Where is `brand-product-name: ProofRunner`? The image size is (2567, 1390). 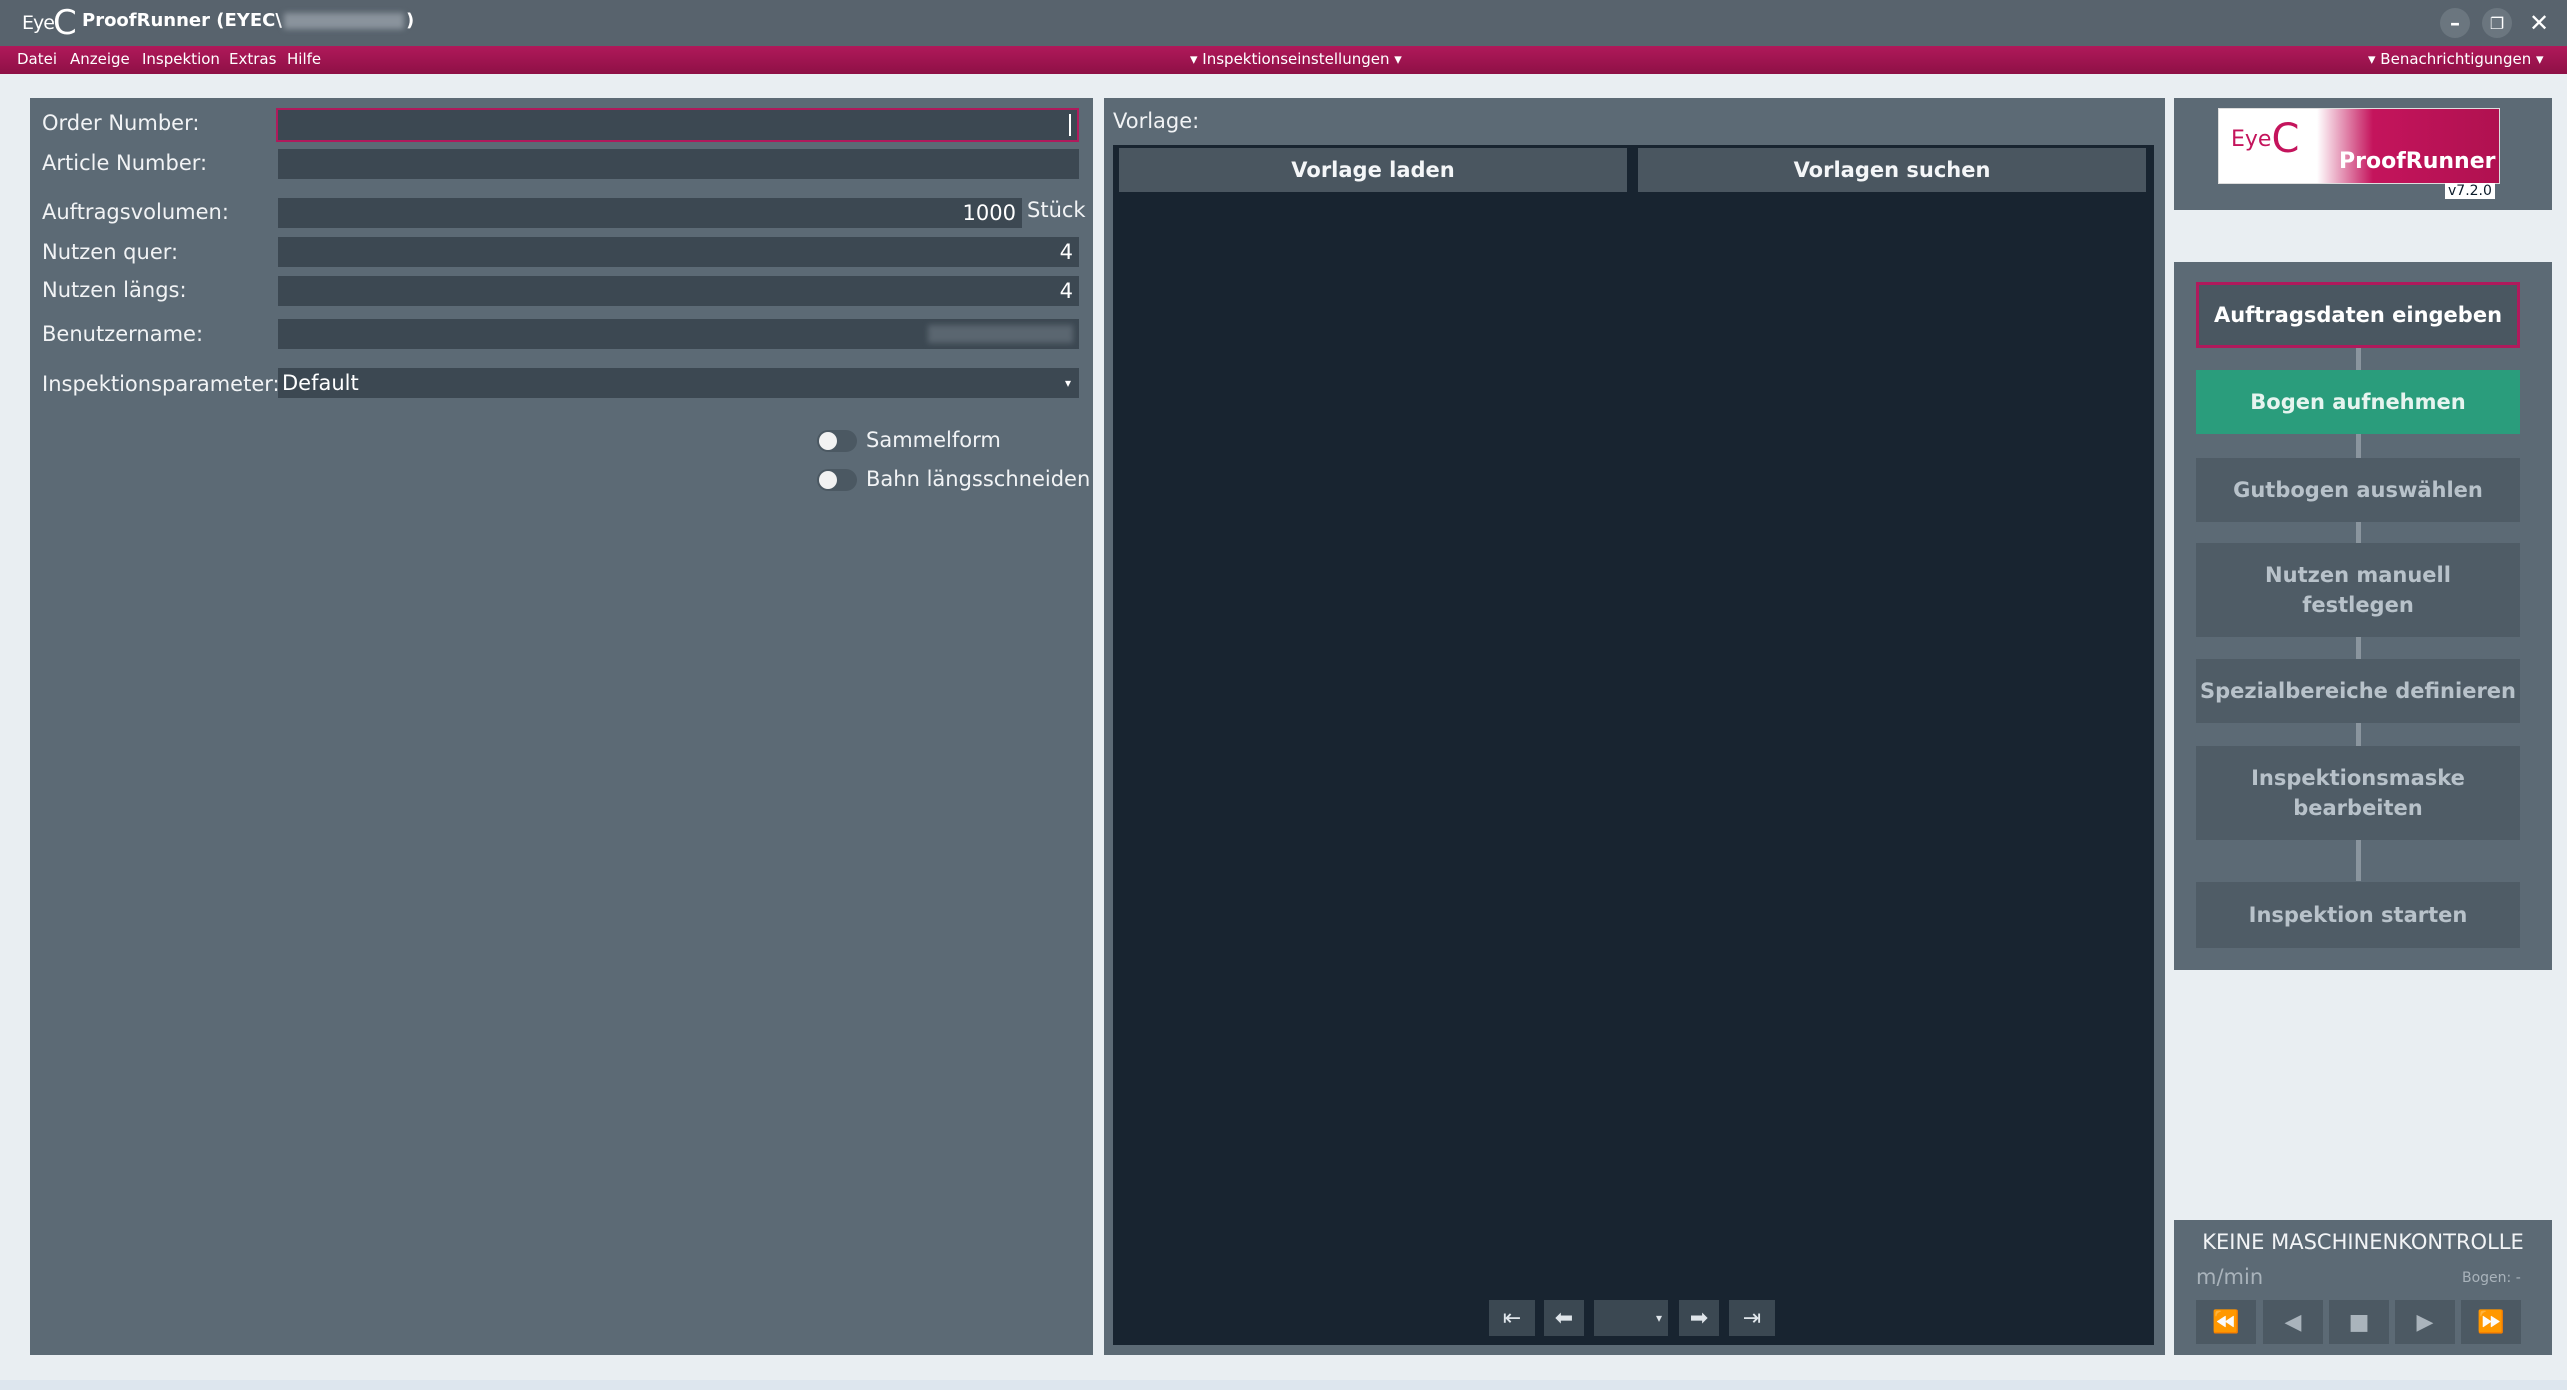 brand-product-name: ProofRunner is located at coordinates (2417, 161).